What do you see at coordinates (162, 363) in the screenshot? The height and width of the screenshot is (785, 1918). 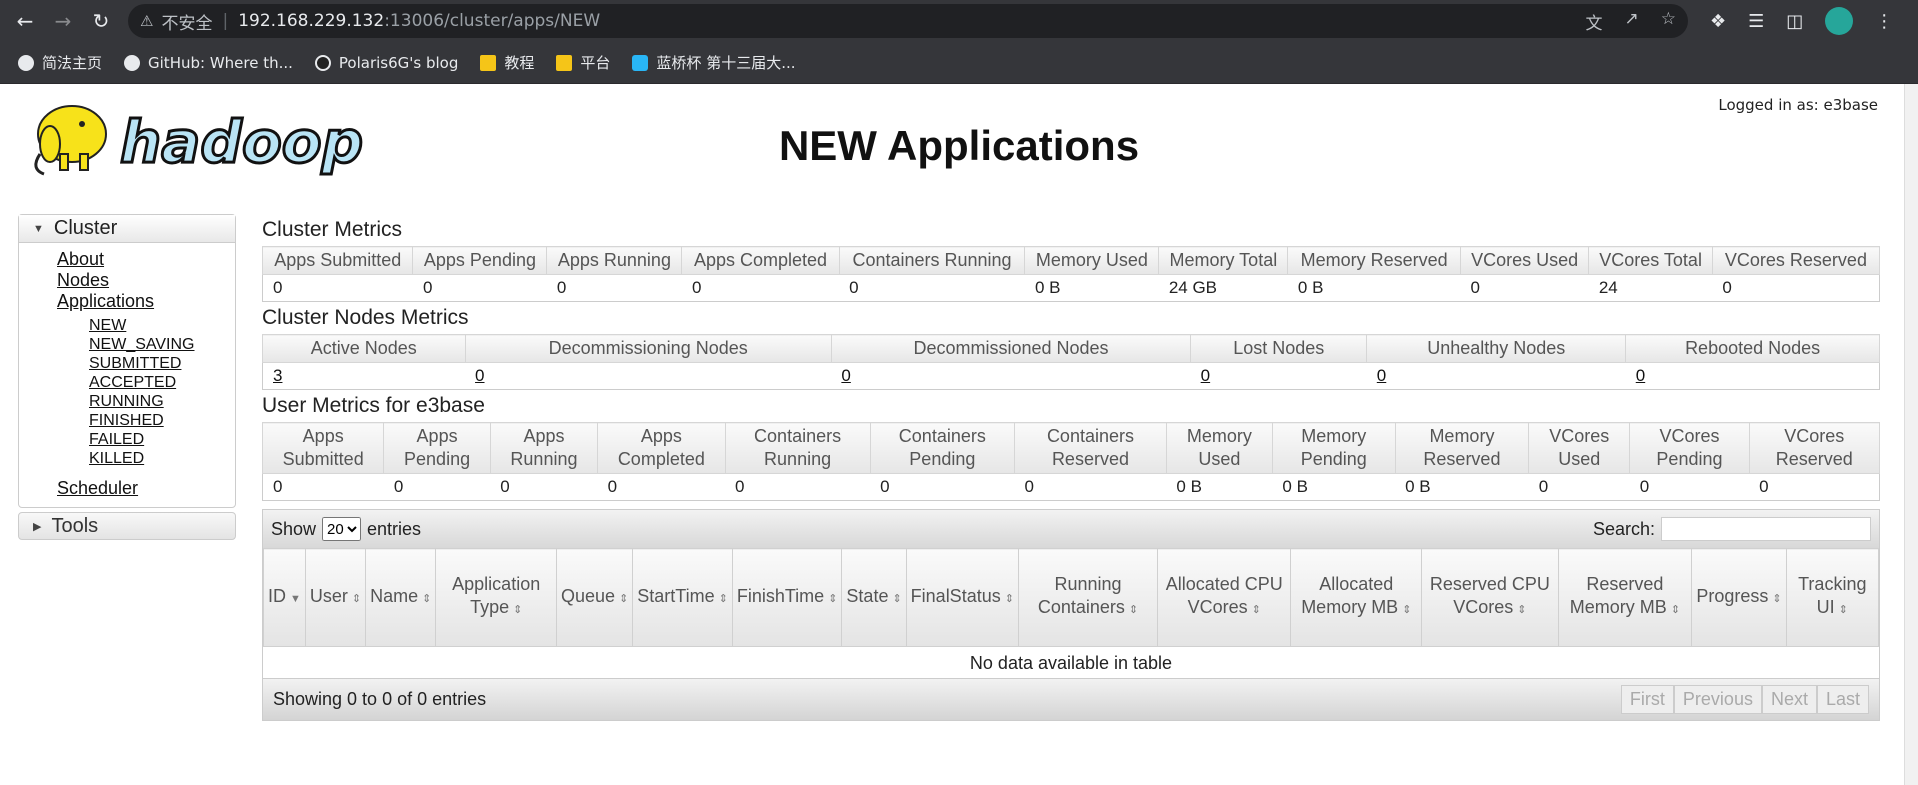 I see `app-state-submitted: SUBMITTED` at bounding box center [162, 363].